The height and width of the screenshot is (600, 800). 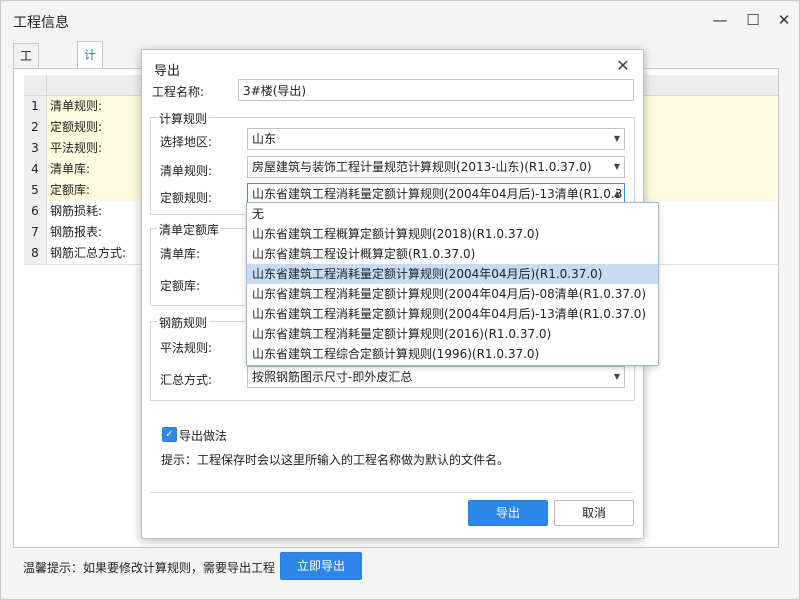 I want to click on divider, so click(x=391, y=492).